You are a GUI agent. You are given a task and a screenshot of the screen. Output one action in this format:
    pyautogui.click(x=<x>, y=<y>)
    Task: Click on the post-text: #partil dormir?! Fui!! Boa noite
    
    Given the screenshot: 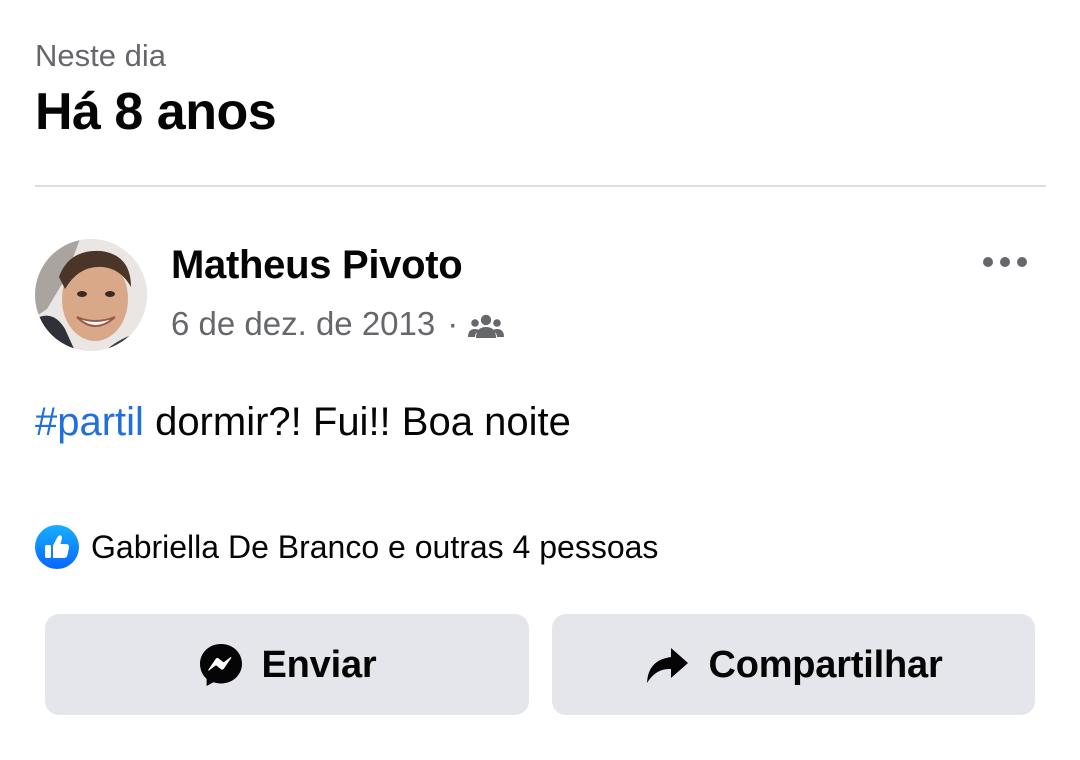 What is the action you would take?
    pyautogui.click(x=303, y=422)
    